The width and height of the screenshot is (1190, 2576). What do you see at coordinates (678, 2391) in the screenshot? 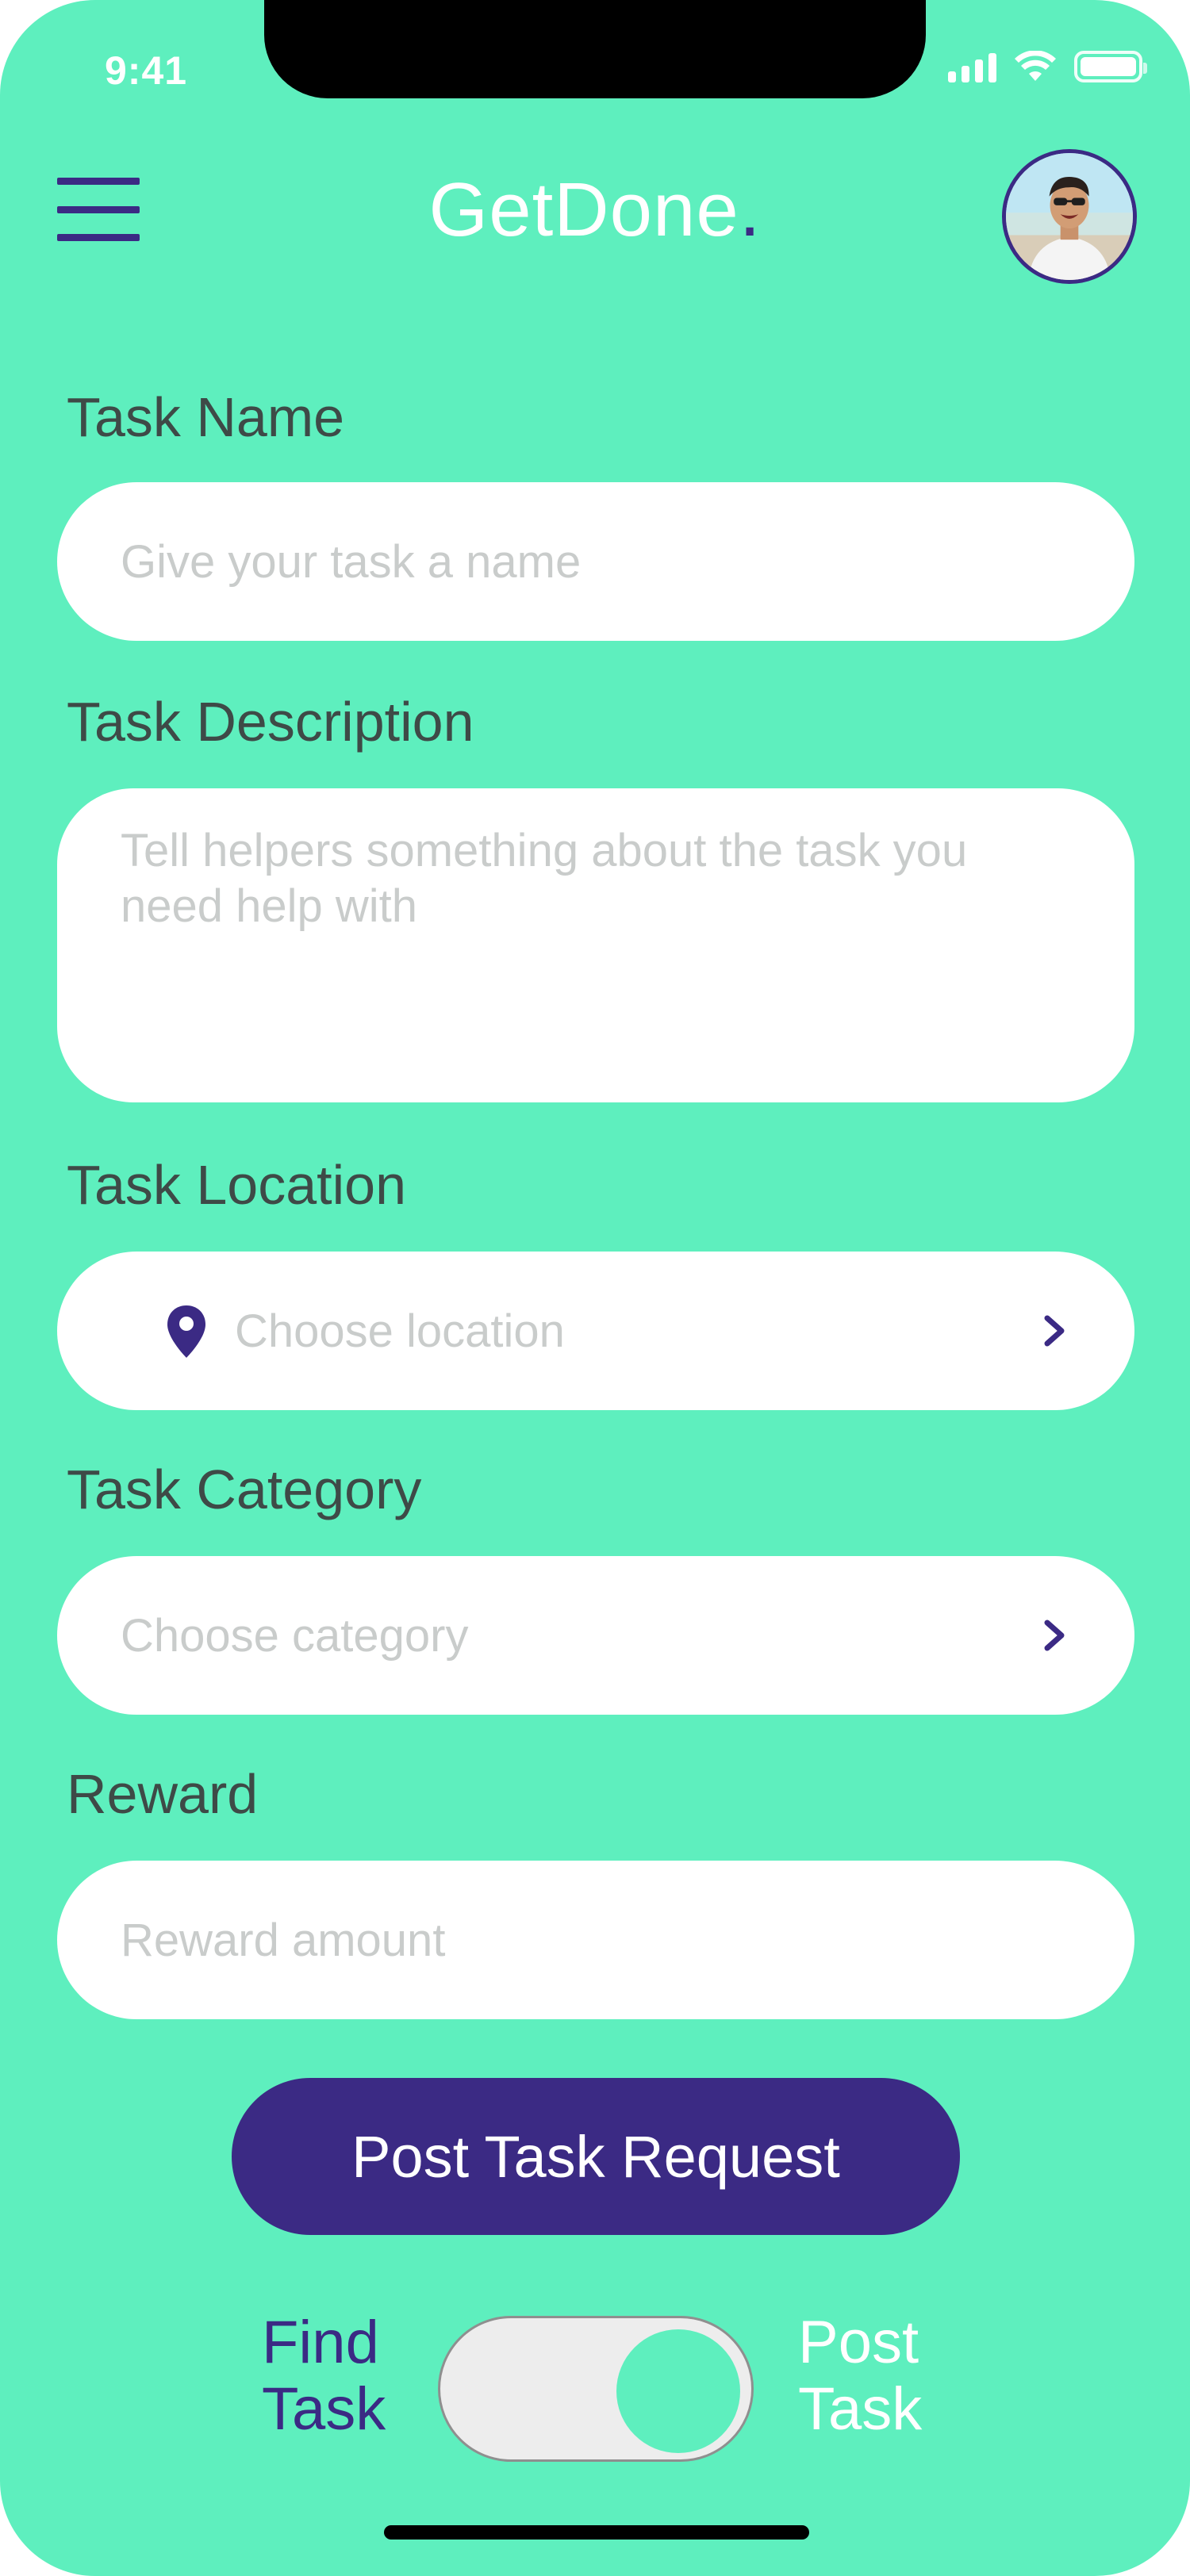
I see `toggle-knob` at bounding box center [678, 2391].